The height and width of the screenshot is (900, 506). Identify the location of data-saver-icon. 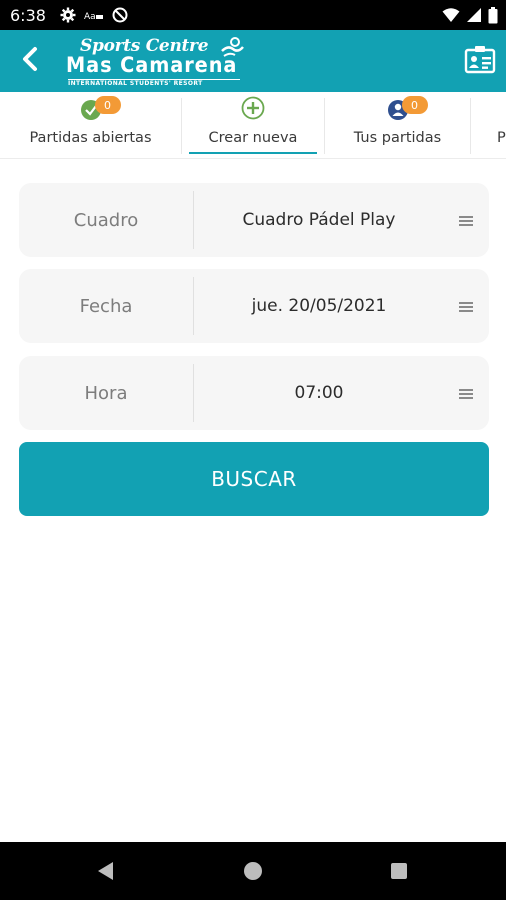
(120, 15).